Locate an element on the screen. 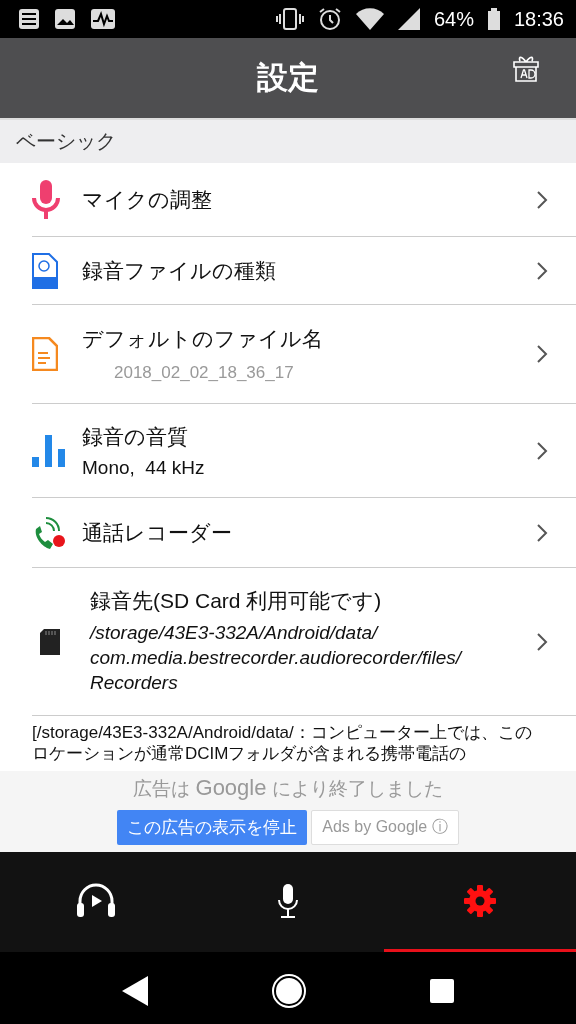  headphones-icon is located at coordinates (96, 900).